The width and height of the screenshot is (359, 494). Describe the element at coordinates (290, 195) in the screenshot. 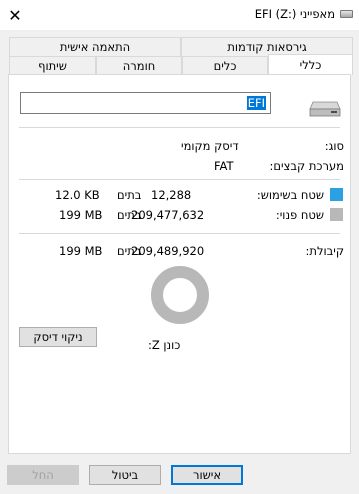

I see `used-space-label: שטח בשימוש:` at that location.